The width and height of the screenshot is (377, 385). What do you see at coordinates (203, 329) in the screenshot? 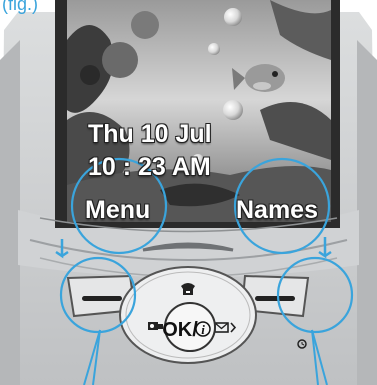
I see `svg-text: i` at bounding box center [203, 329].